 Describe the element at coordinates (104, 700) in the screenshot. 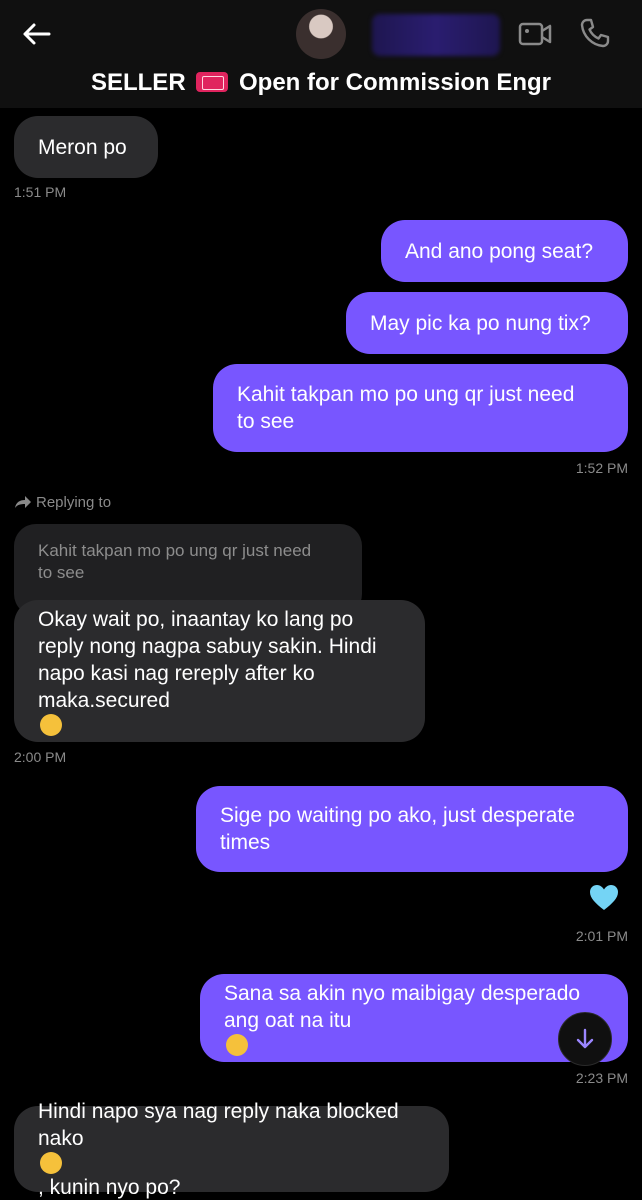

I see `message-text: maka.secured` at that location.